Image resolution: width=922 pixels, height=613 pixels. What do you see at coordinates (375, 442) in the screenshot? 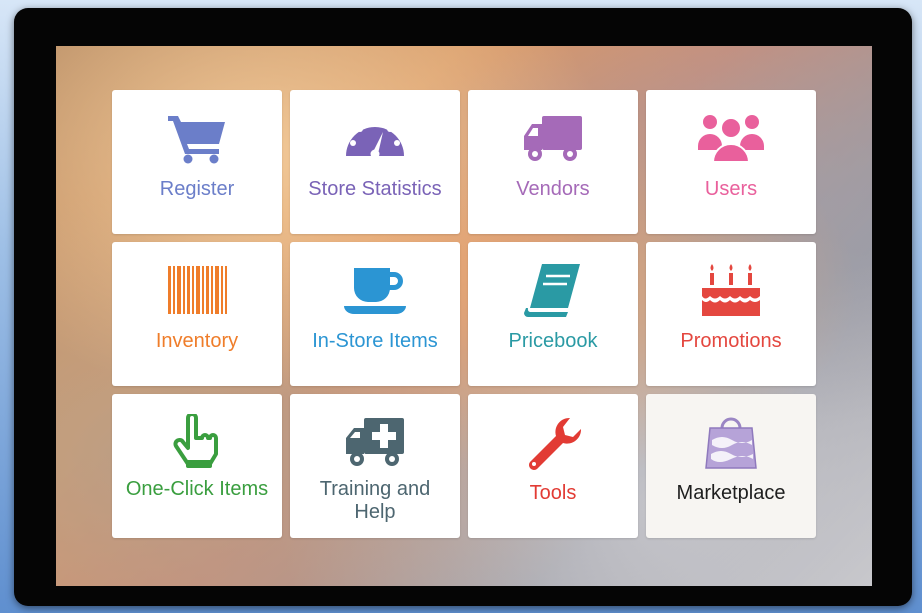
I see `ambulance-icon` at bounding box center [375, 442].